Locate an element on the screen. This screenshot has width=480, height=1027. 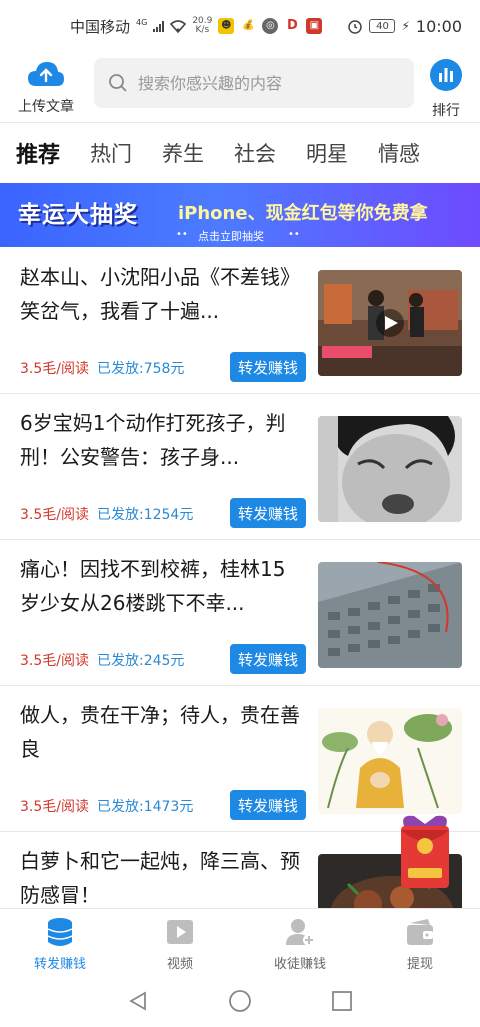
search-bar is located at coordinates (254, 83).